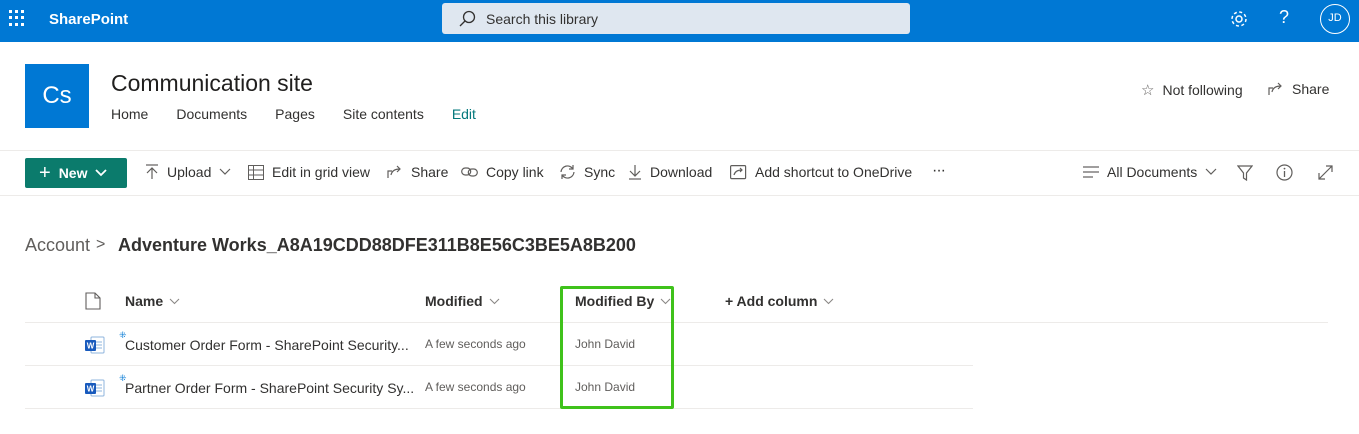 This screenshot has width=1359, height=434. I want to click on site-logo: Cs, so click(57, 96).